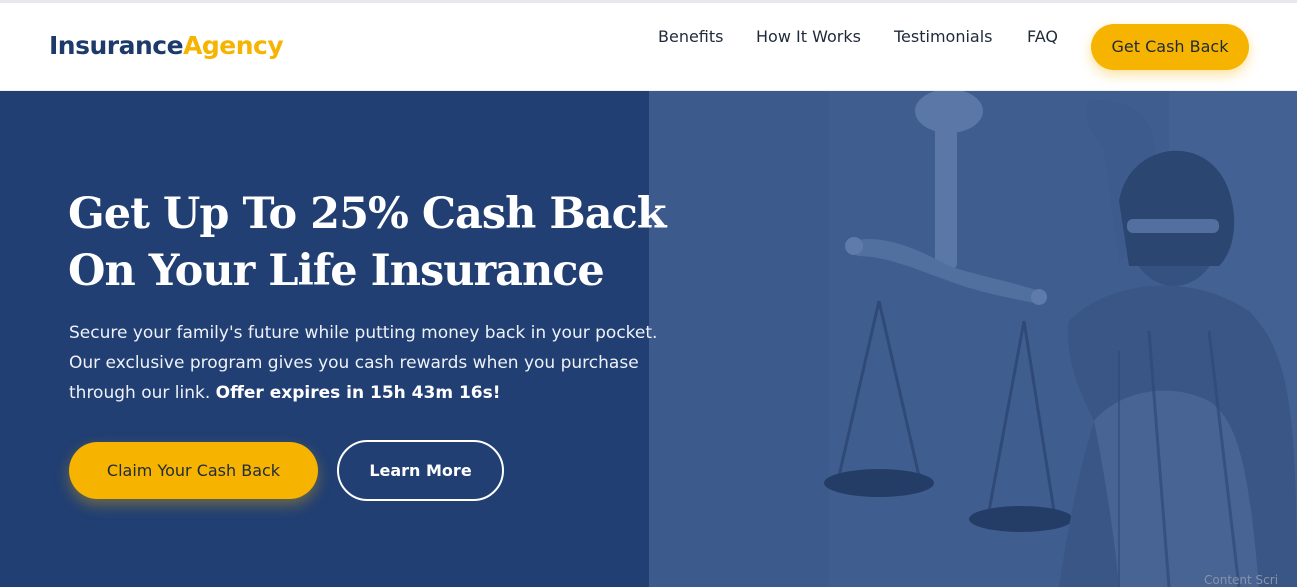 Image resolution: width=1297 pixels, height=587 pixels. What do you see at coordinates (358, 393) in the screenshot?
I see `offer-countdown: Offer expires in 15h 43m 16s!` at bounding box center [358, 393].